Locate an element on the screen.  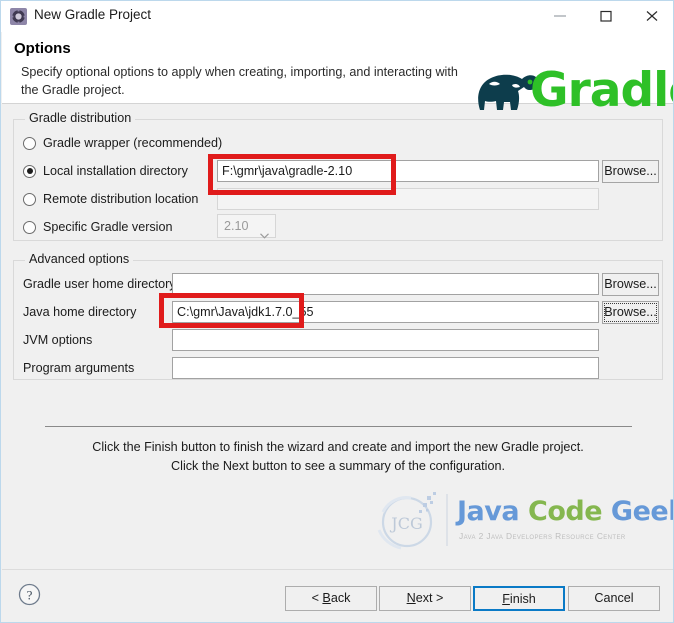
radio-remote-distribution-location-label: Remote distribution location is located at coordinates (121, 199).